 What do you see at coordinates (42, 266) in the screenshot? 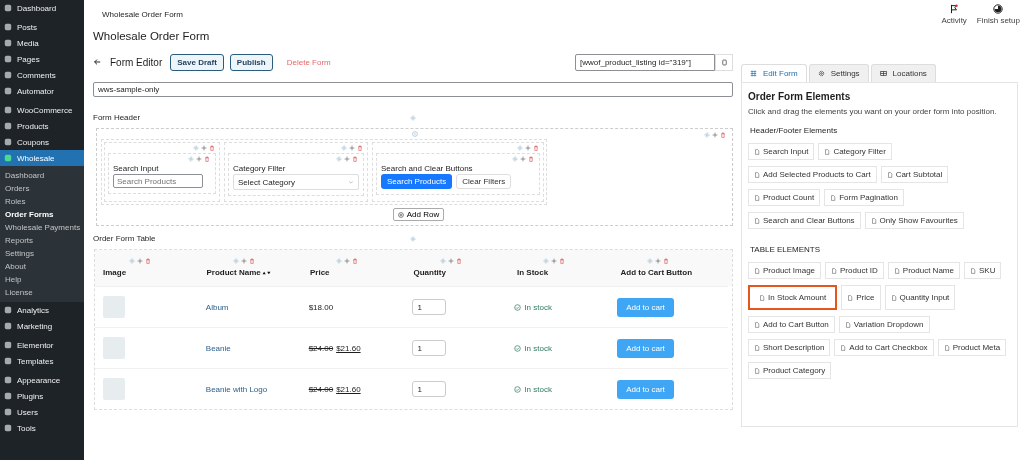
I see `submenu-item: About` at bounding box center [42, 266].